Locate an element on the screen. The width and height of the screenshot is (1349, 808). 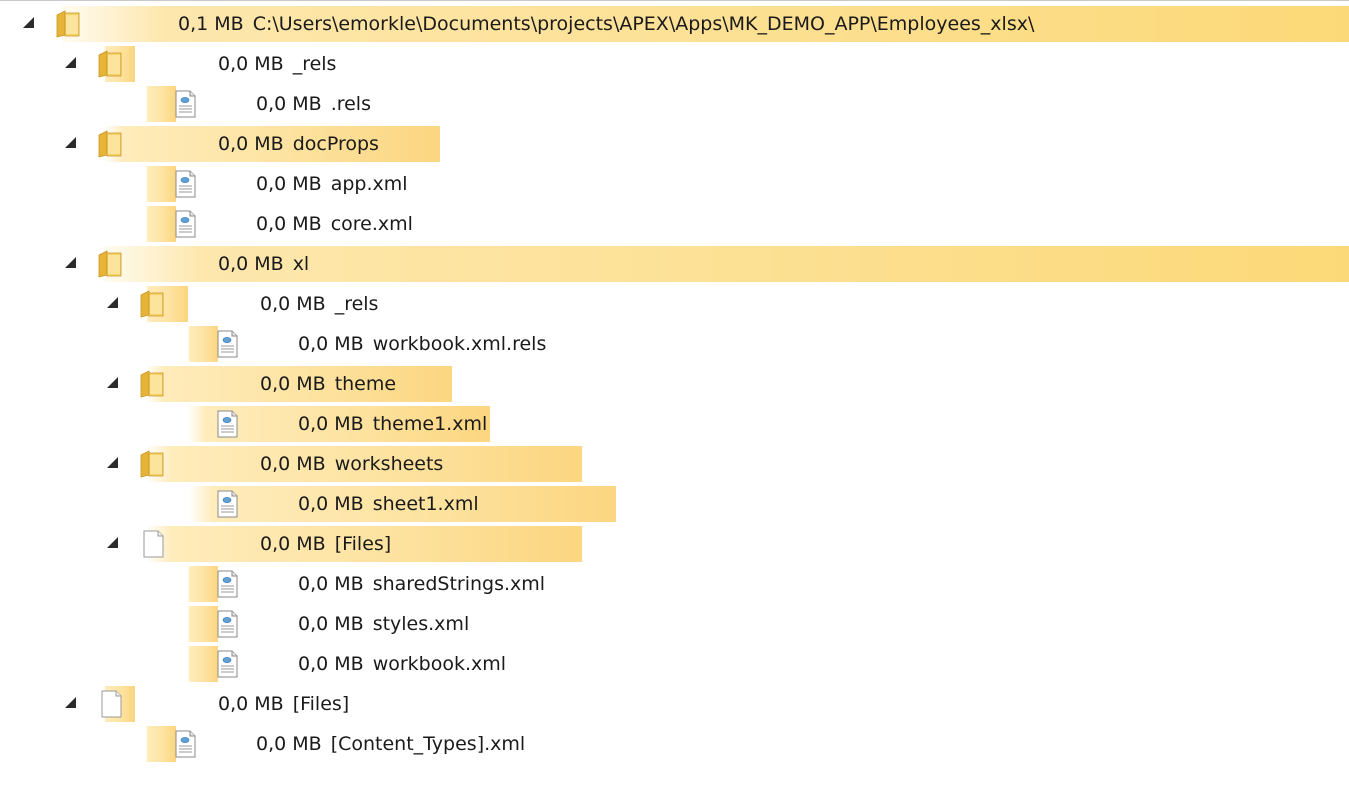
item-name: sharedStrings.xml is located at coordinates (459, 584).